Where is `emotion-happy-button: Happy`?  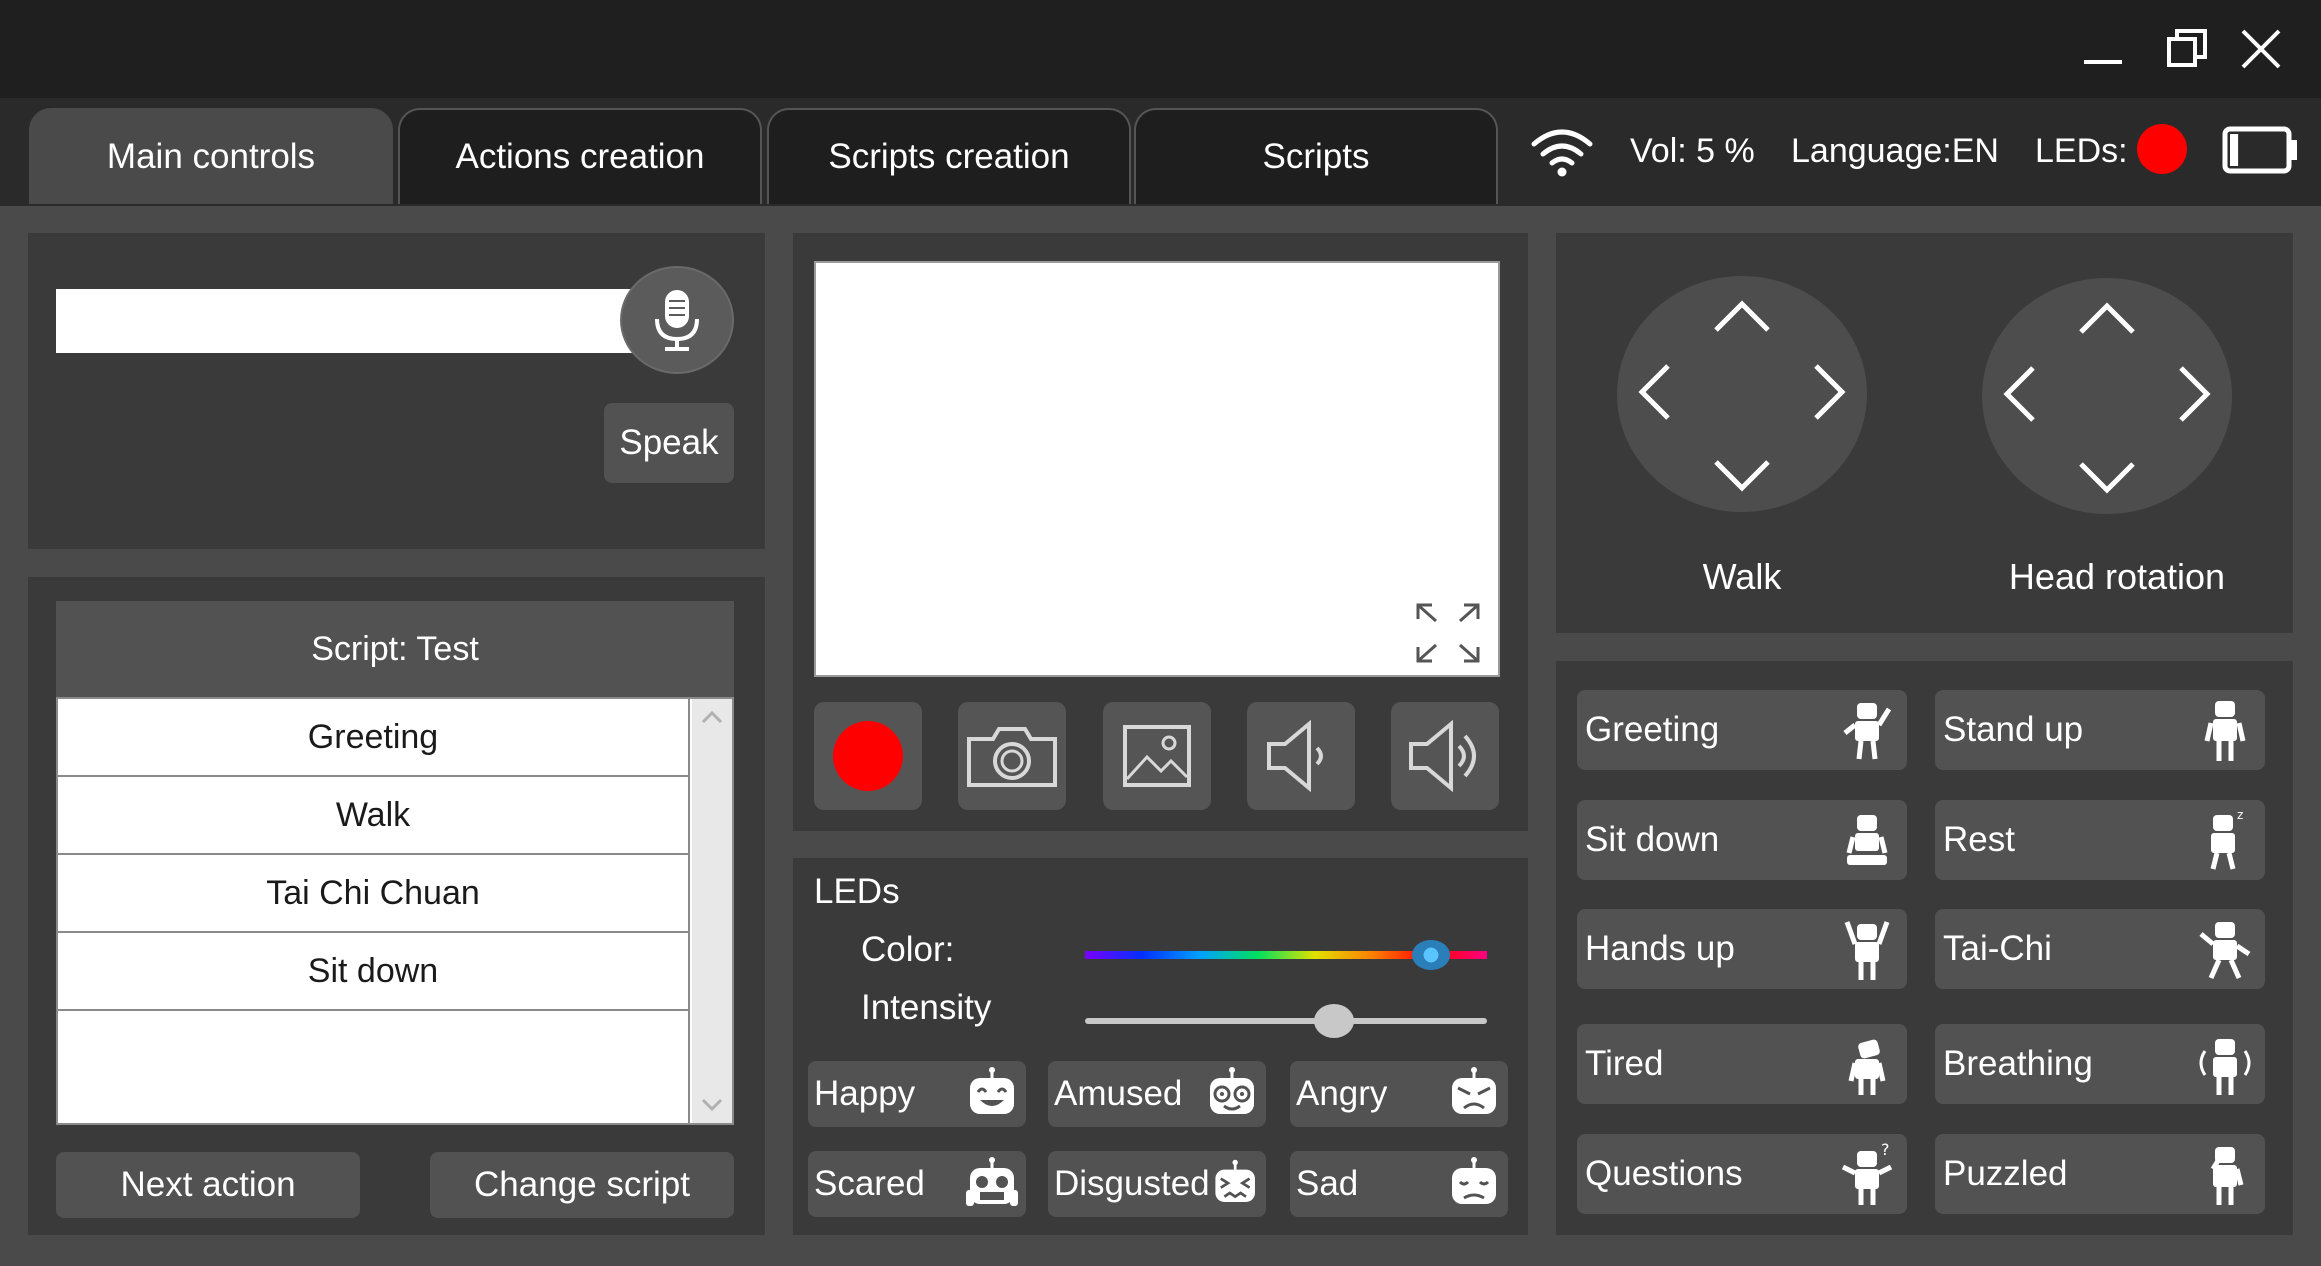
emotion-happy-button: Happy is located at coordinates (917, 1094).